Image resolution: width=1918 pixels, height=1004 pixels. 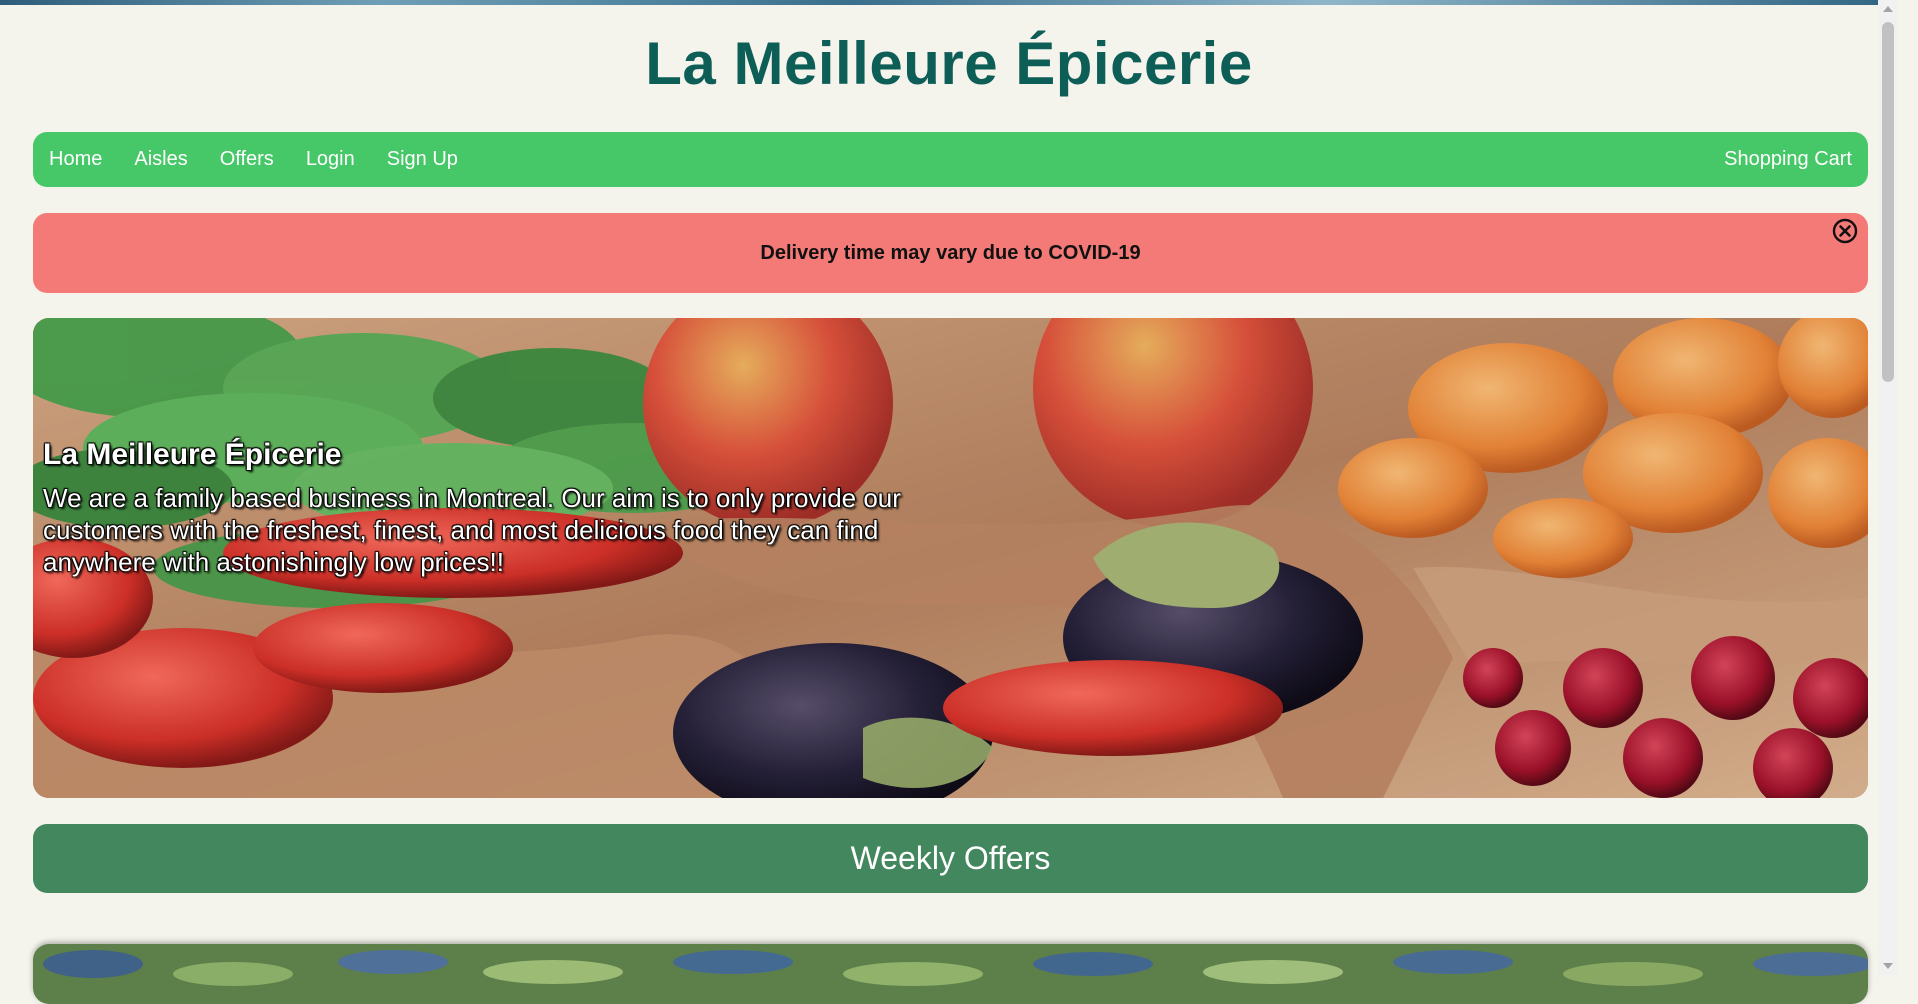 I want to click on vertical-scrollbar, so click(x=1888, y=487).